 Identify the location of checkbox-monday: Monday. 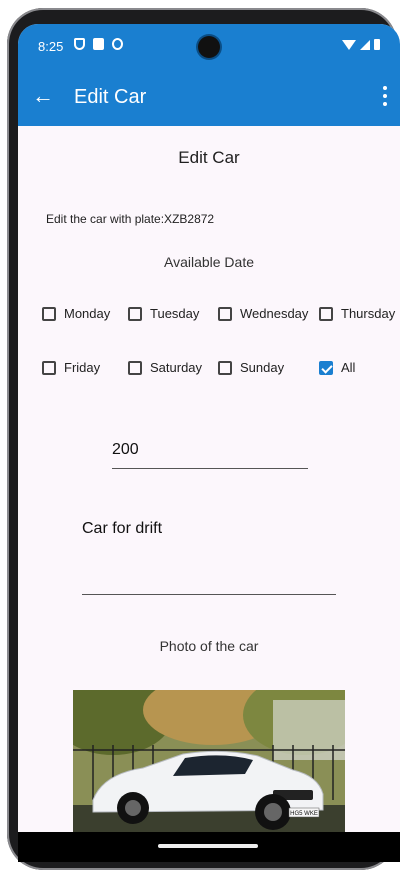
(76, 313).